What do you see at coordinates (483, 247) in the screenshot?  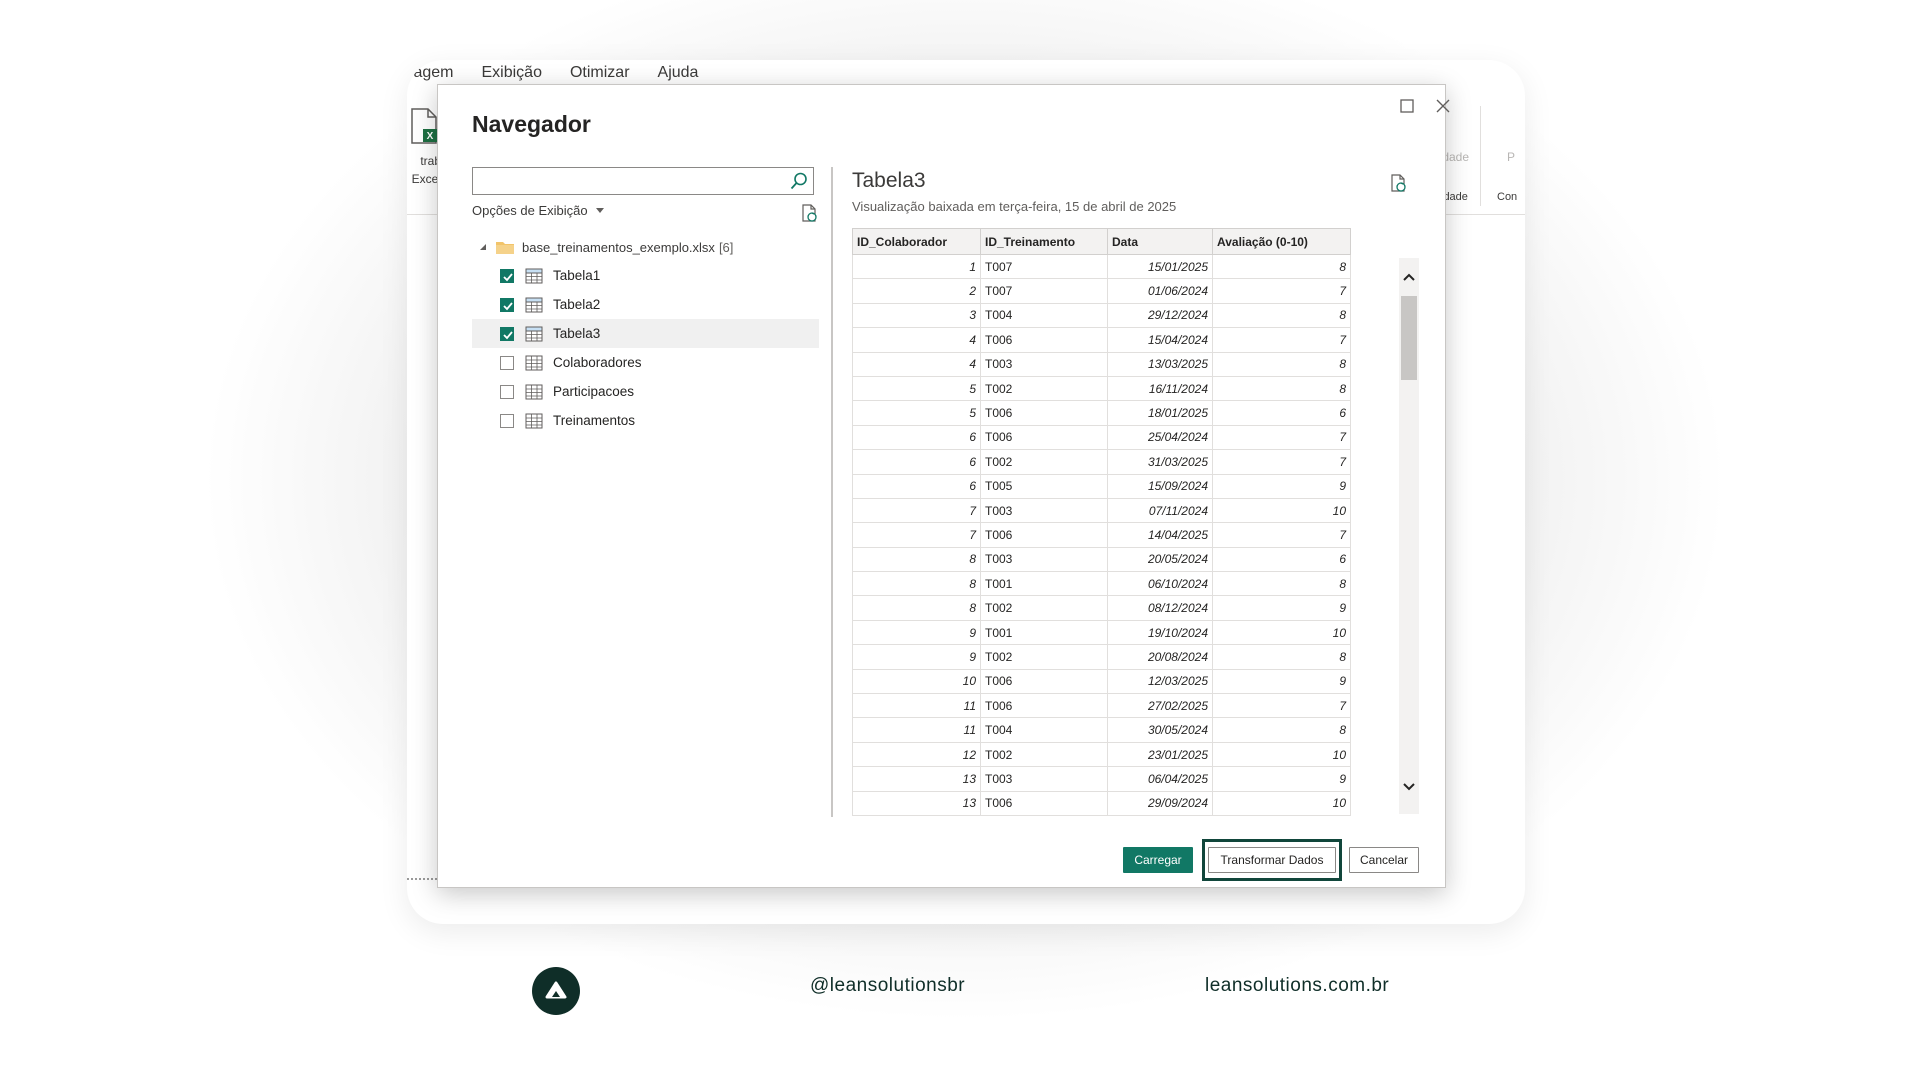 I see `caret-expanded-icon` at bounding box center [483, 247].